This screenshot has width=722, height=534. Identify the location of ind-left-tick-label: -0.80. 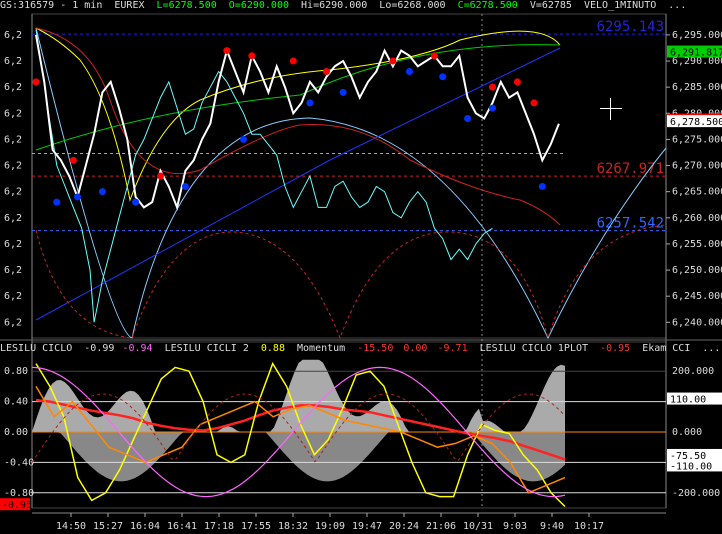
(19, 493).